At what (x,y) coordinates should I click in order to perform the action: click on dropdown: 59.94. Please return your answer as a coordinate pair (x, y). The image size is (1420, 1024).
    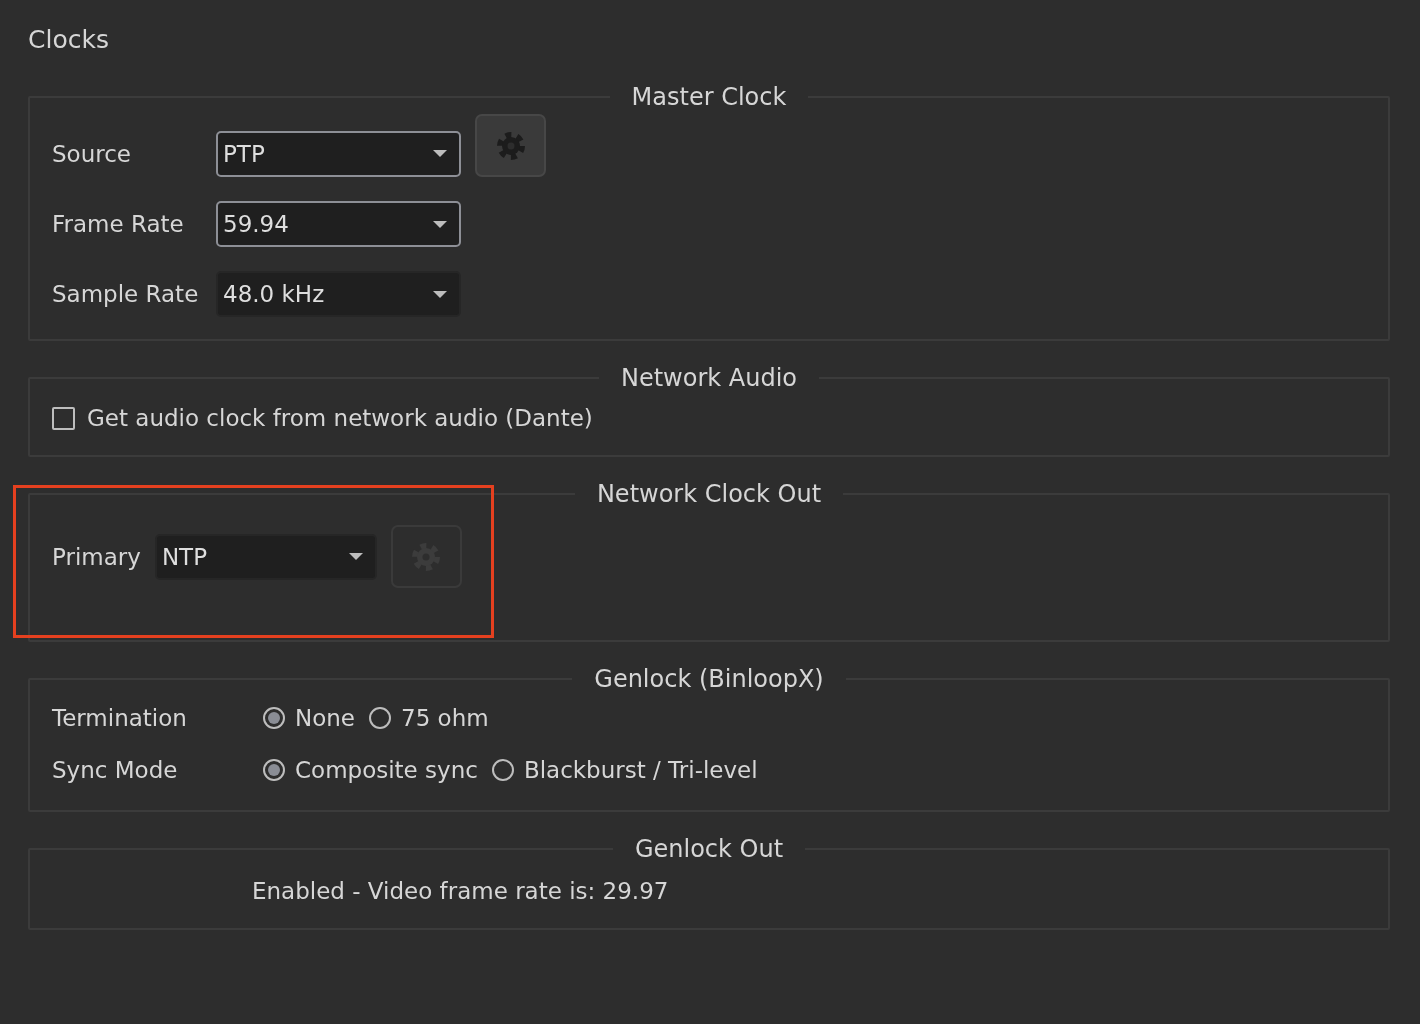
    Looking at the image, I should click on (338, 224).